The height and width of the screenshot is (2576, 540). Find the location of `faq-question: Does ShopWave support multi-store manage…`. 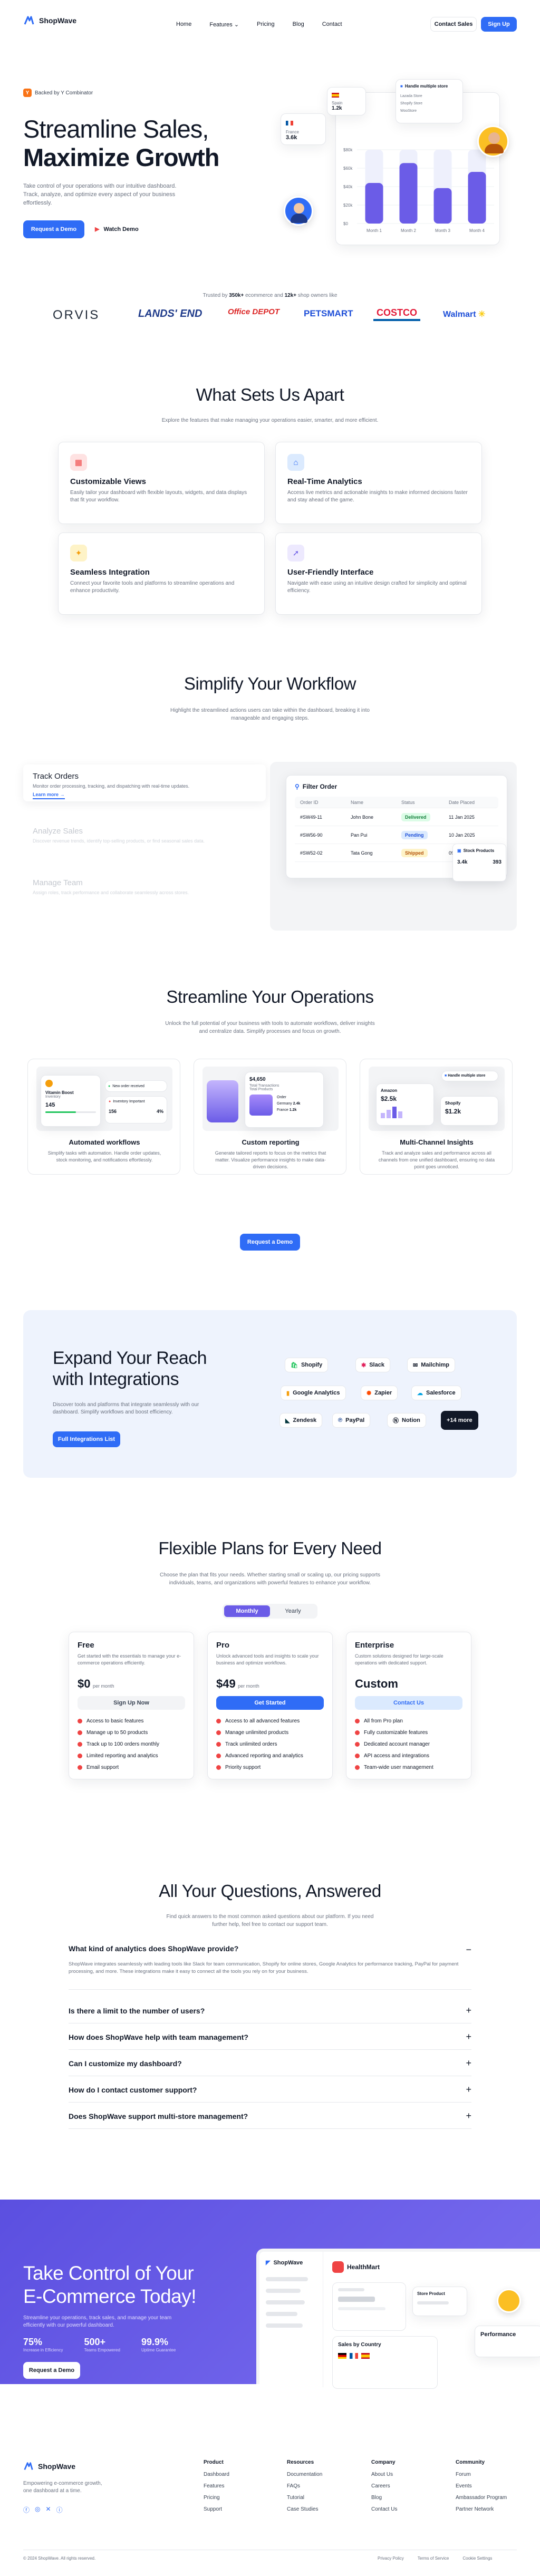

faq-question: Does ShopWave support multi-store manage… is located at coordinates (158, 2116).